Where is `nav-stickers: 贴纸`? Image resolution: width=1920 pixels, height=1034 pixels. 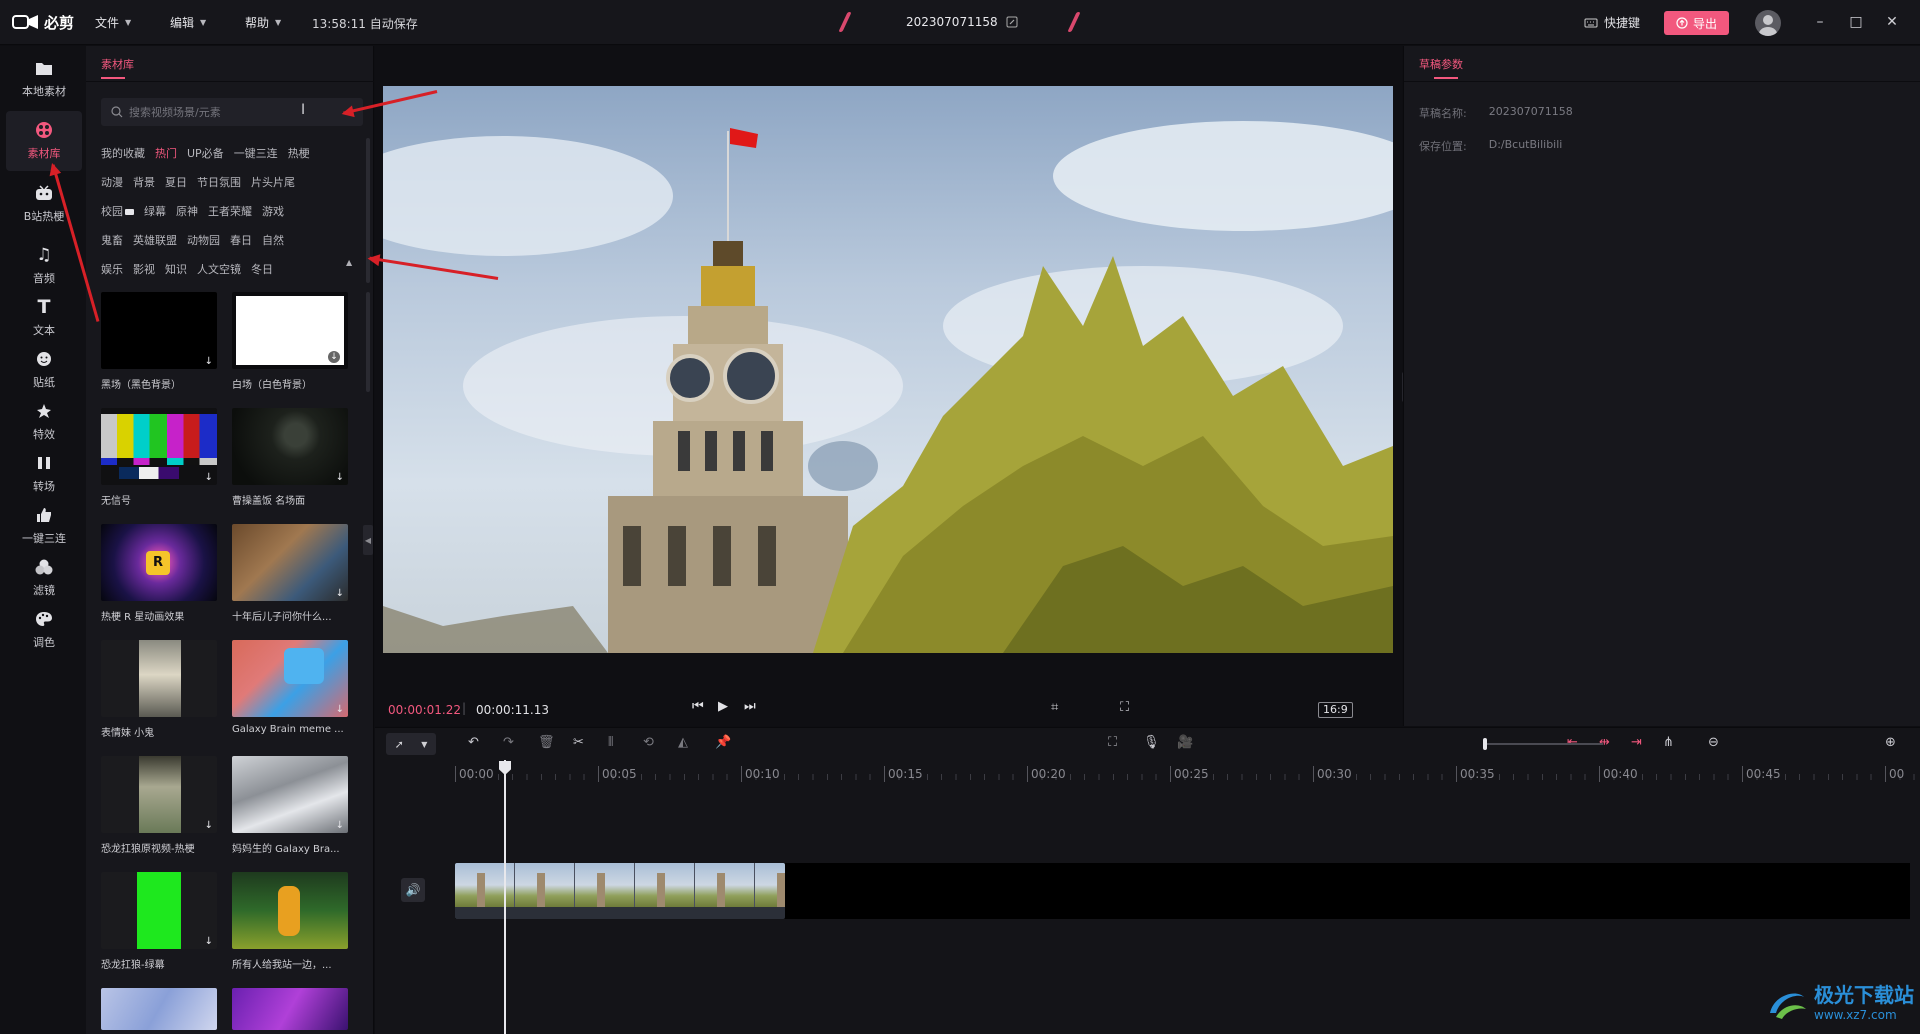
nav-stickers: 贴纸 is located at coordinates (44, 370).